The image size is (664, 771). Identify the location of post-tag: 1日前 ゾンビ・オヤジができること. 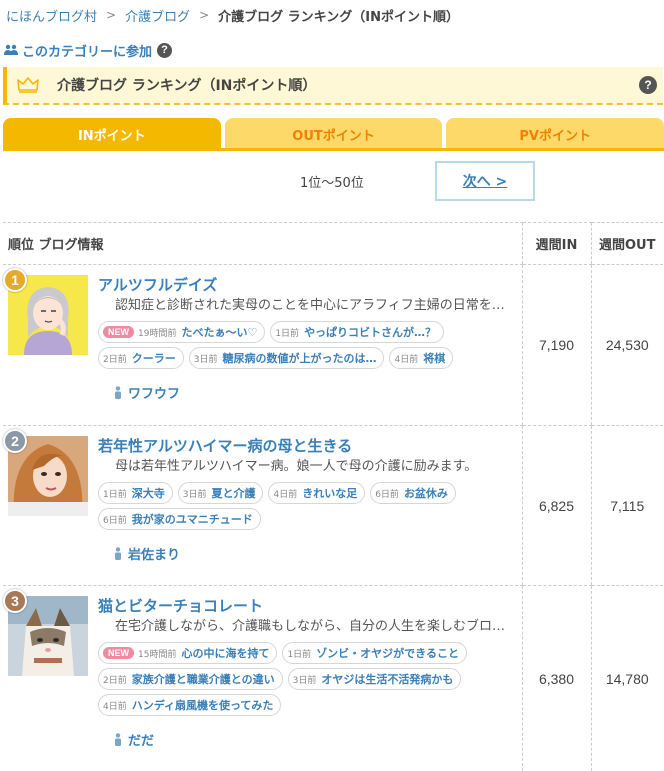
(374, 653).